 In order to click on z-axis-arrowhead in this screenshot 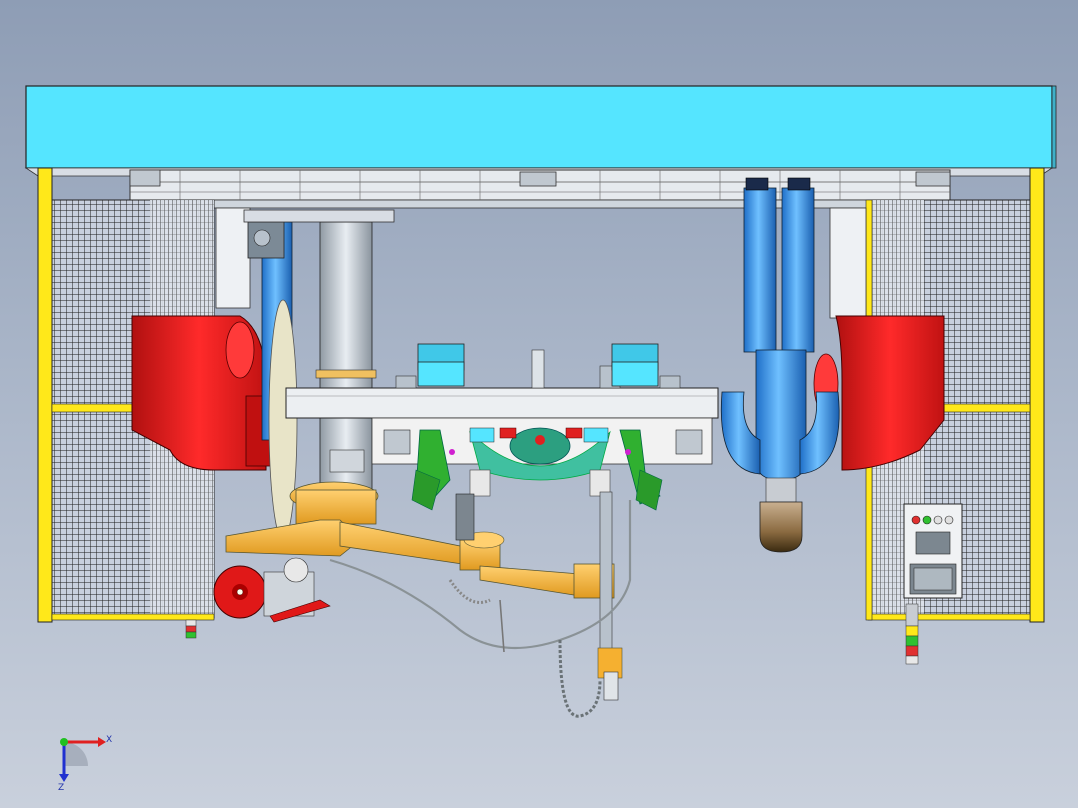, I will do `click(64, 778)`.